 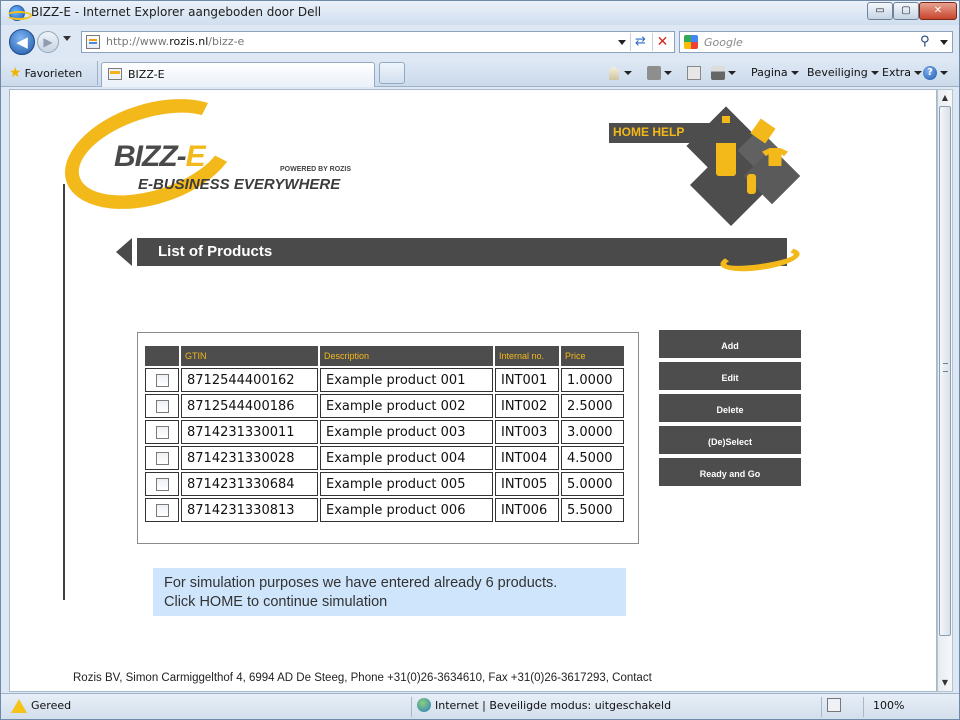 What do you see at coordinates (249, 380) in the screenshot?
I see `gtin-cell: 8712544400162` at bounding box center [249, 380].